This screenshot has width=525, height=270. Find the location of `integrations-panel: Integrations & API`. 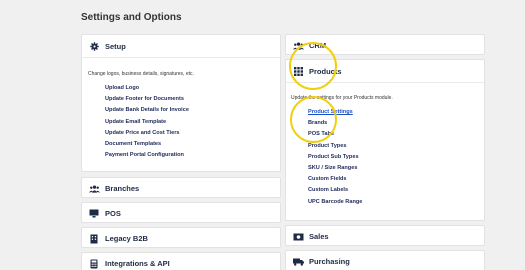

integrations-panel: Integrations & API is located at coordinates (181, 261).